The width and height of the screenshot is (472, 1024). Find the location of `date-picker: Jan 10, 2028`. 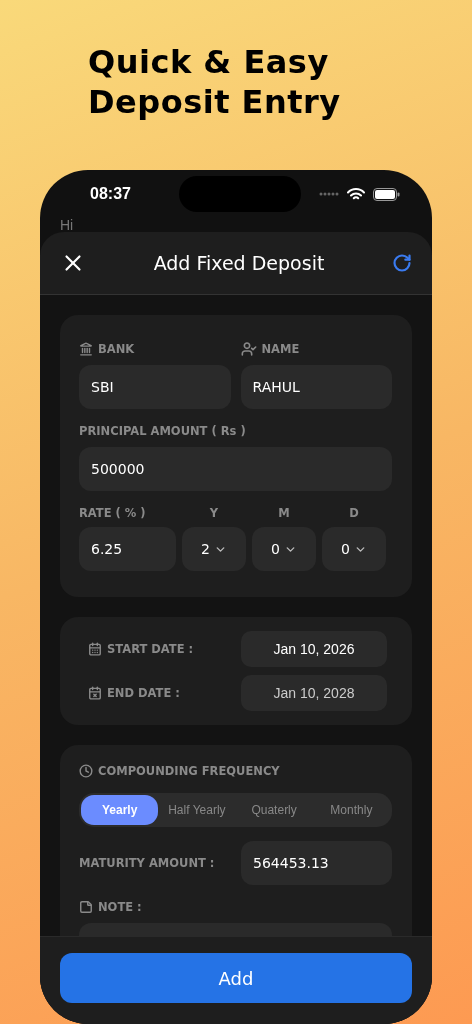

date-picker: Jan 10, 2028 is located at coordinates (314, 693).